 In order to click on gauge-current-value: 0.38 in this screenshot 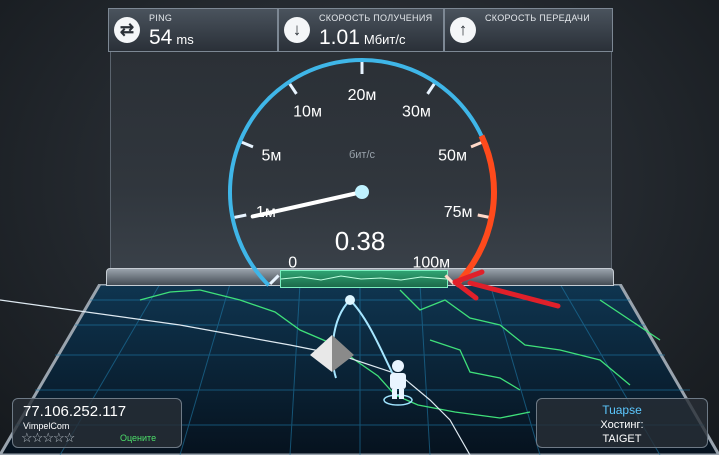, I will do `click(360, 241)`.